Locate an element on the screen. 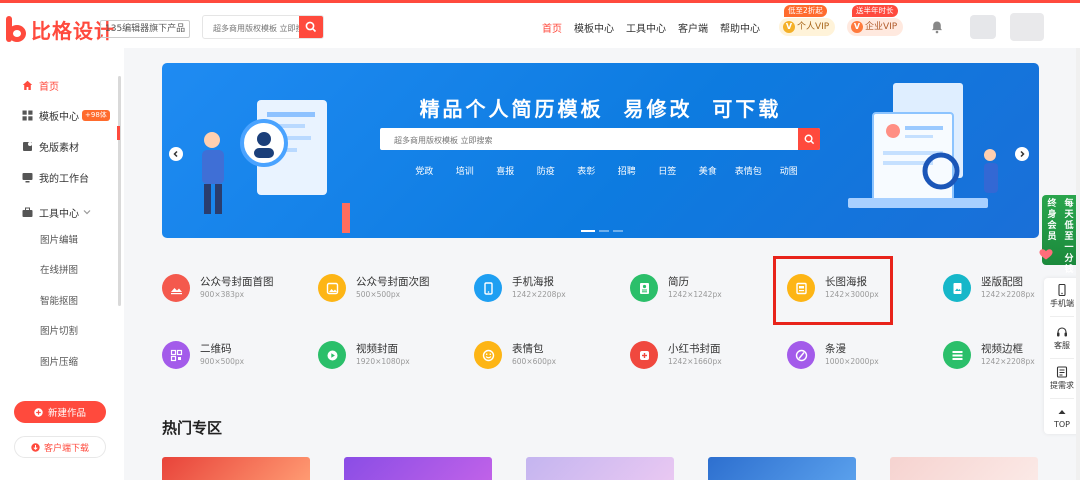  phone-icon is located at coordinates (488, 288).